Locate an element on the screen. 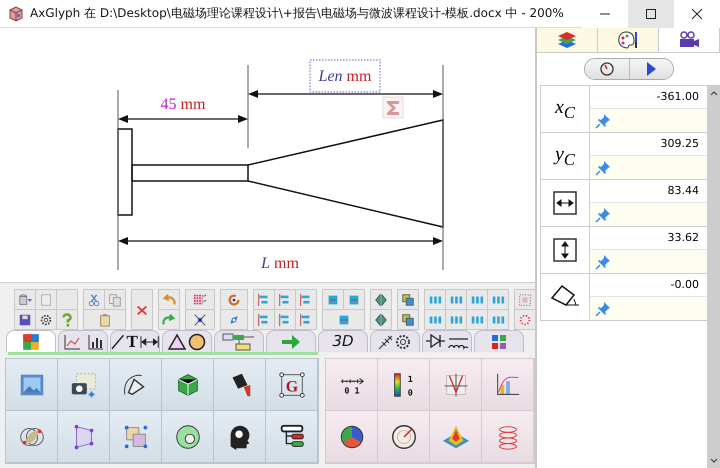 The height and width of the screenshot is (468, 720). play-button is located at coordinates (650, 69).